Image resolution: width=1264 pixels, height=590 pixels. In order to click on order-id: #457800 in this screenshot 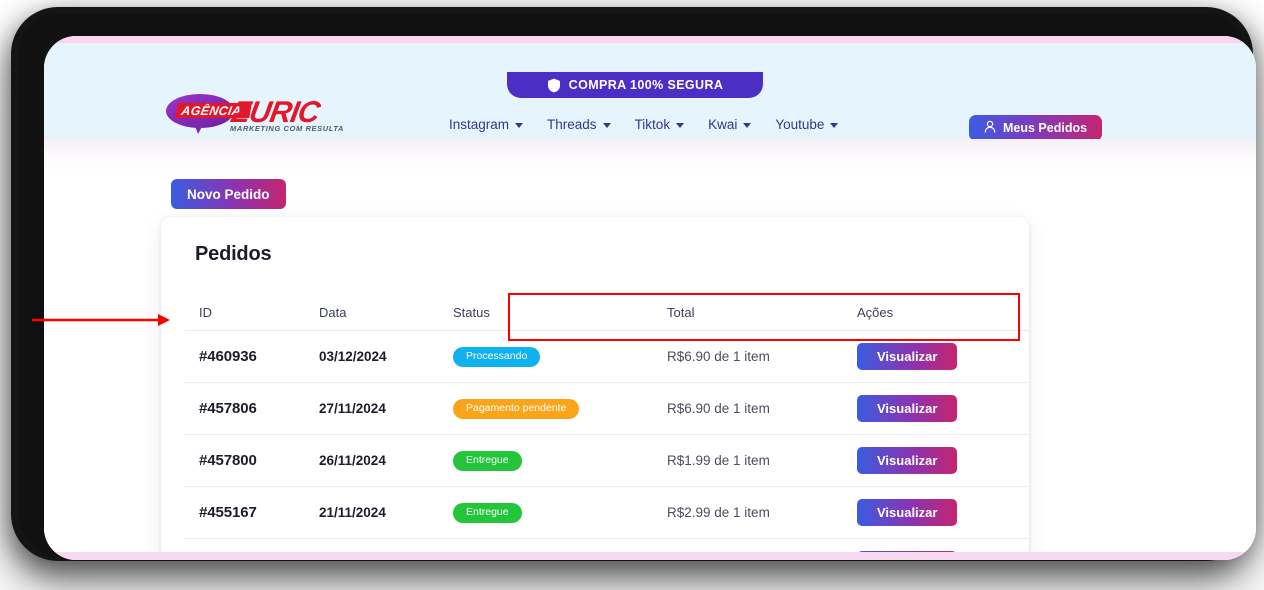, I will do `click(228, 460)`.